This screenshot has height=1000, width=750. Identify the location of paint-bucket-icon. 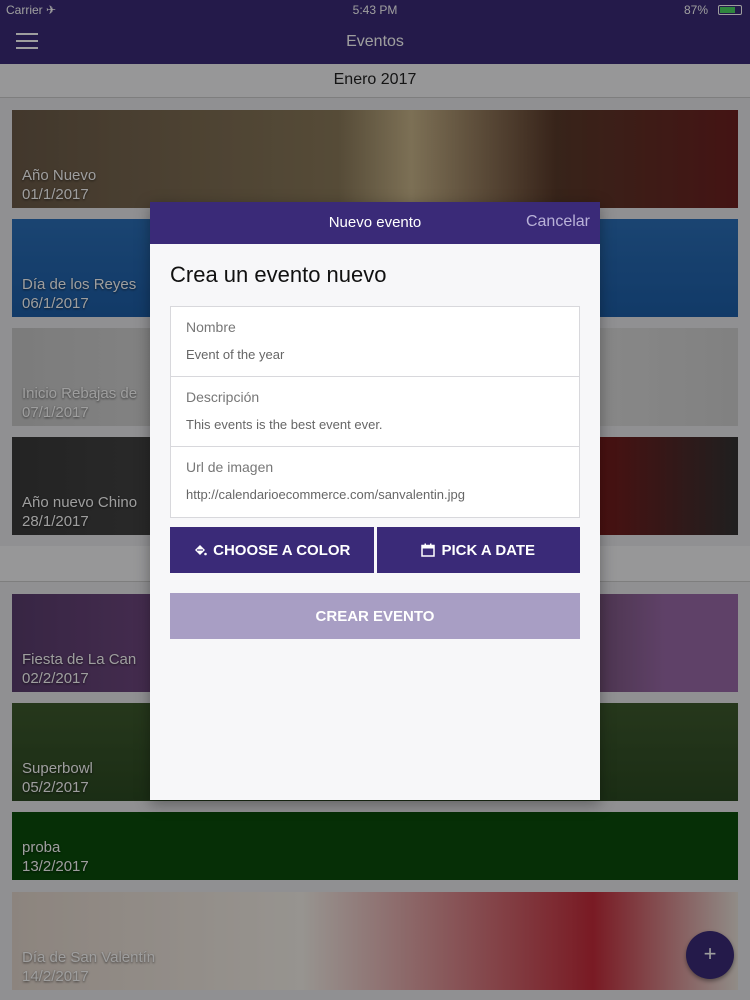
(200, 550).